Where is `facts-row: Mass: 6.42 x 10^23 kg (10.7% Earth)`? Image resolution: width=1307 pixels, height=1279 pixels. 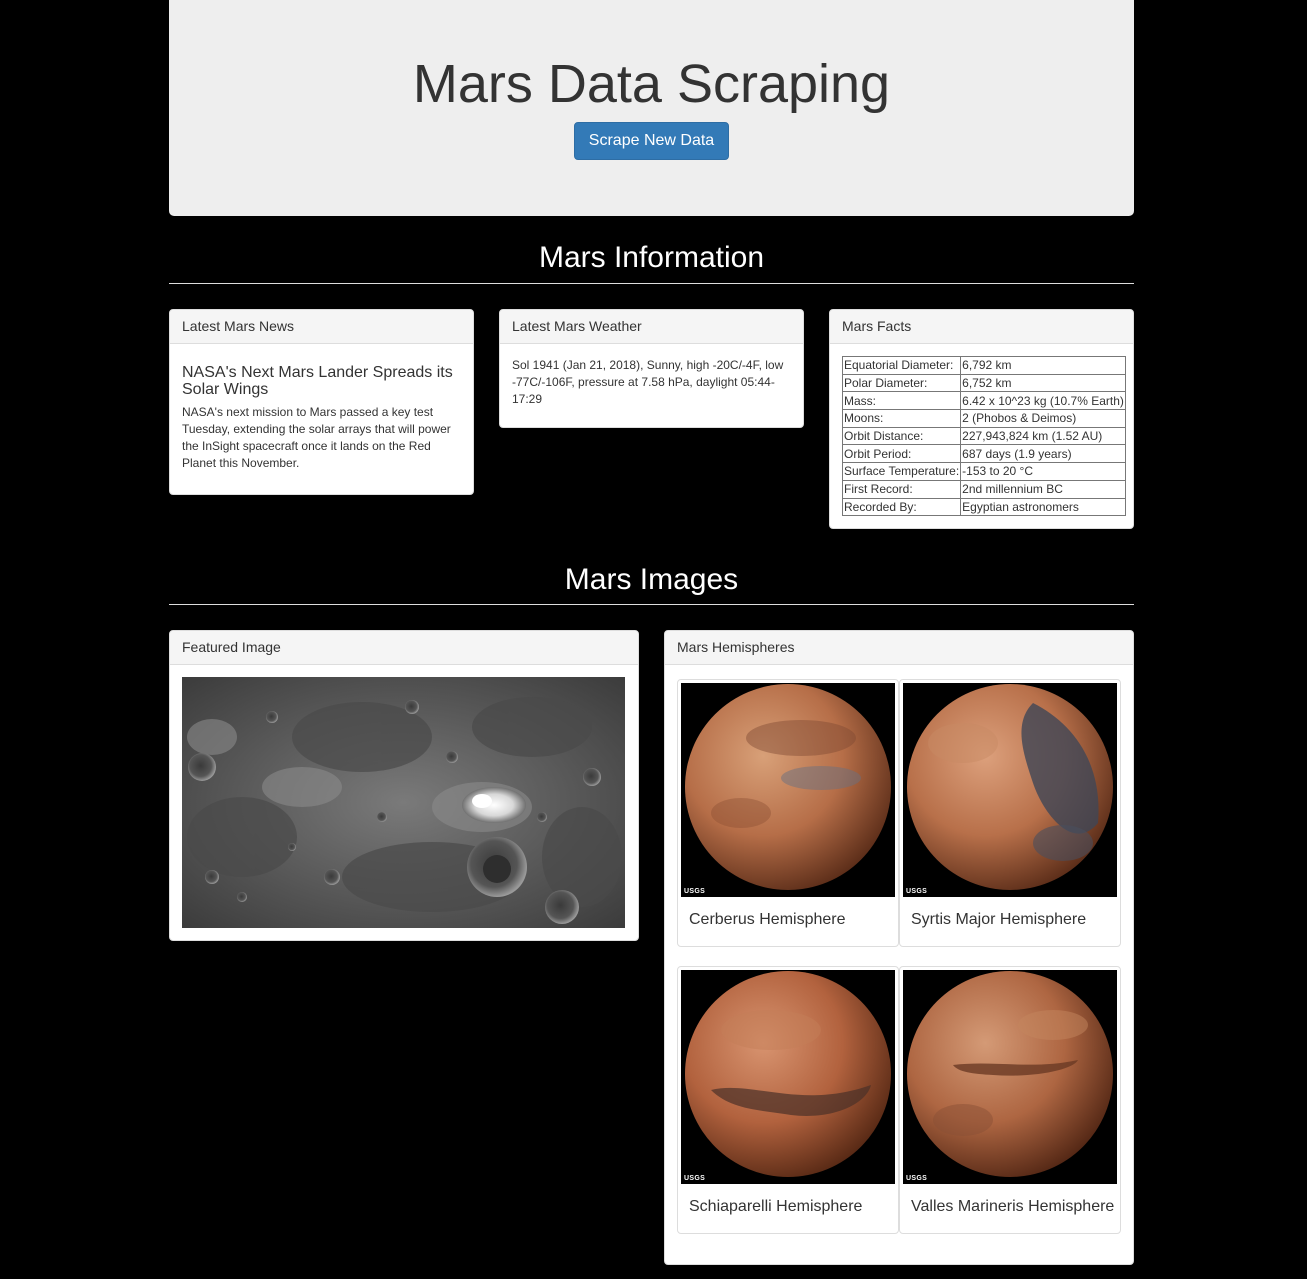 facts-row: Mass: 6.42 x 10^23 kg (10.7% Earth) is located at coordinates (983, 401).